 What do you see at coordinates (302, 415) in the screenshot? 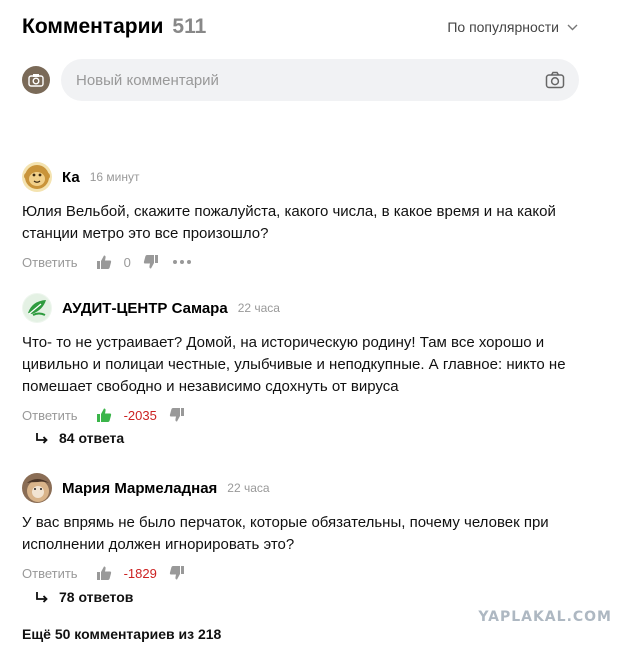
I see `comment-actions: Ответить -2035` at bounding box center [302, 415].